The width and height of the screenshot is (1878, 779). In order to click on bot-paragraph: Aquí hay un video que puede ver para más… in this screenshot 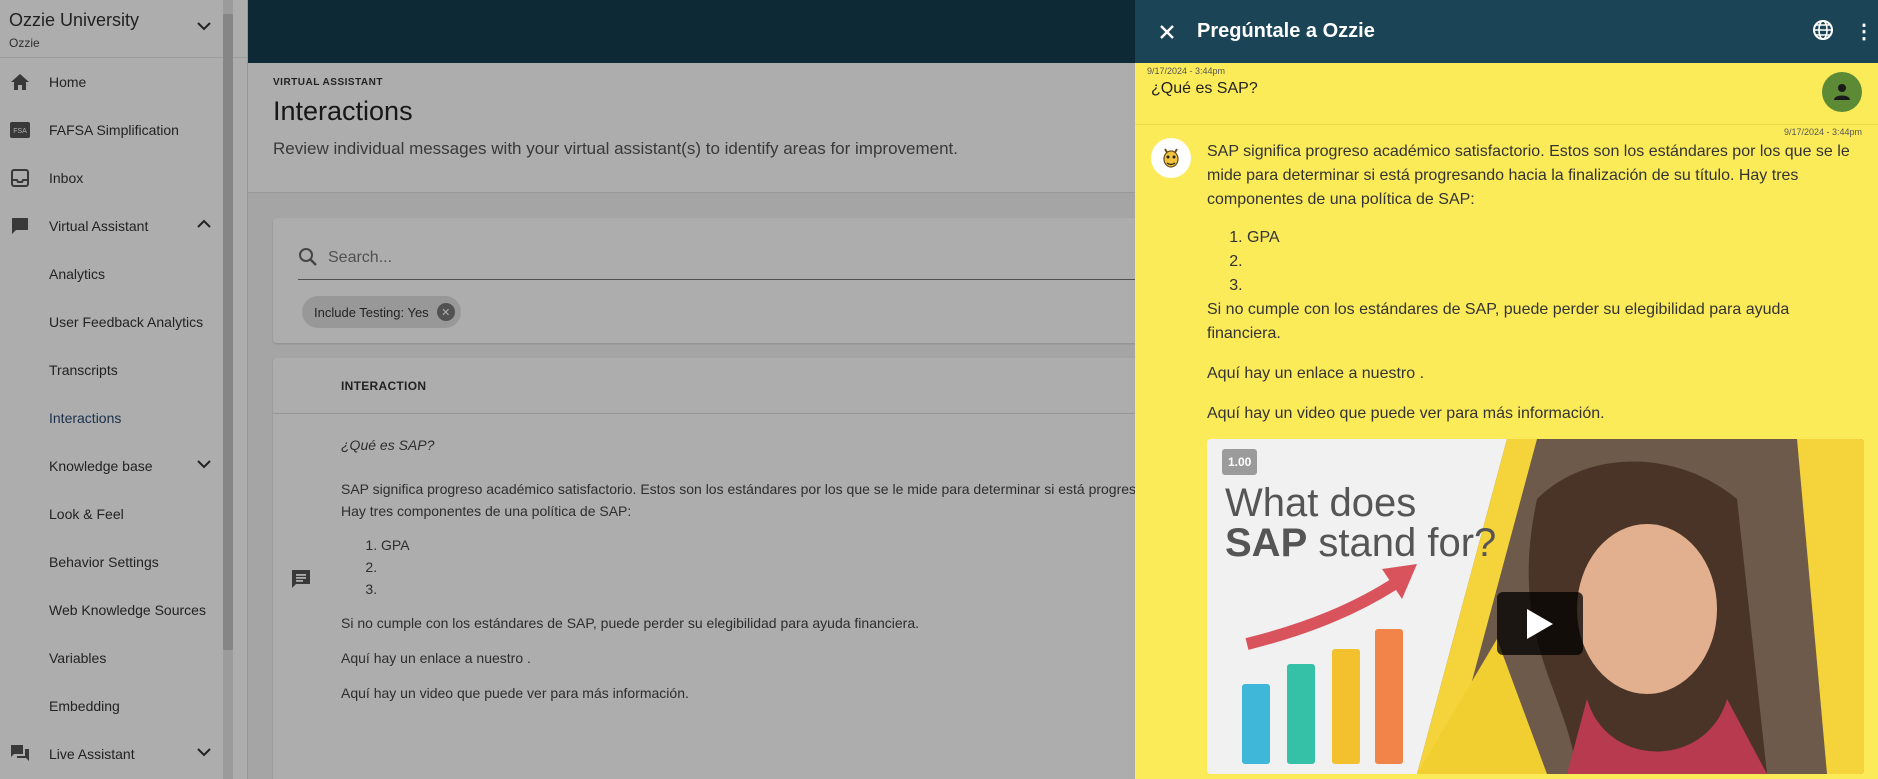, I will do `click(1406, 413)`.